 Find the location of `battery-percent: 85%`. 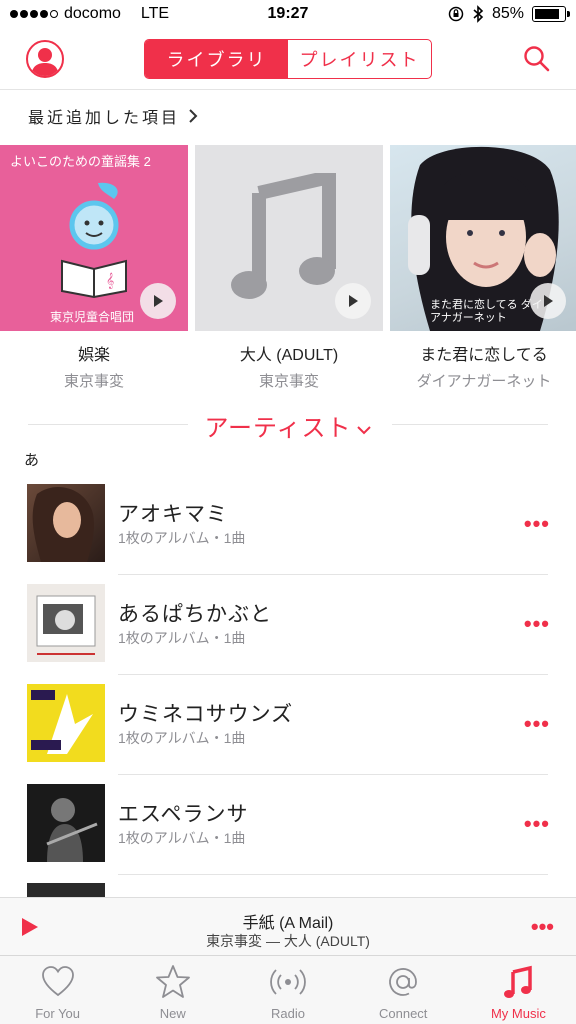

battery-percent: 85% is located at coordinates (507, 13).